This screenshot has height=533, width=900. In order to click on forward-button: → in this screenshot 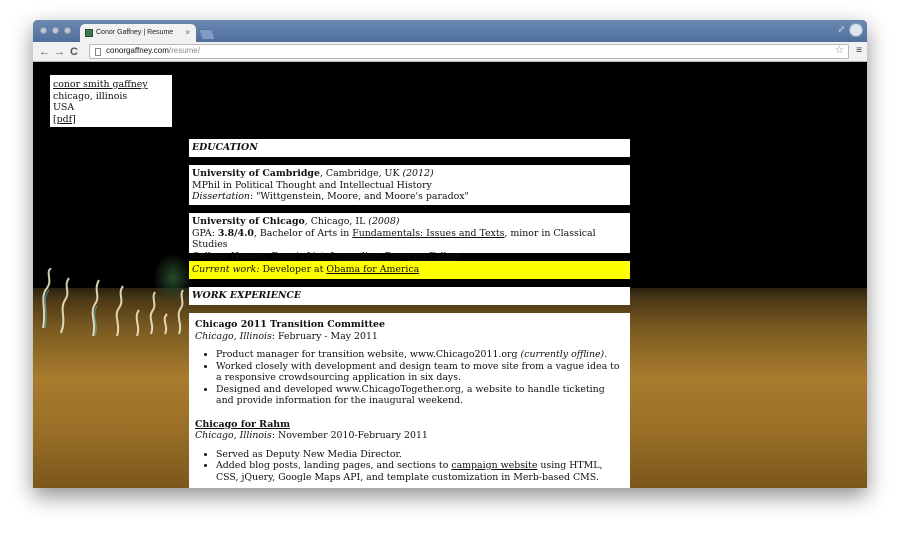, I will do `click(59, 52)`.